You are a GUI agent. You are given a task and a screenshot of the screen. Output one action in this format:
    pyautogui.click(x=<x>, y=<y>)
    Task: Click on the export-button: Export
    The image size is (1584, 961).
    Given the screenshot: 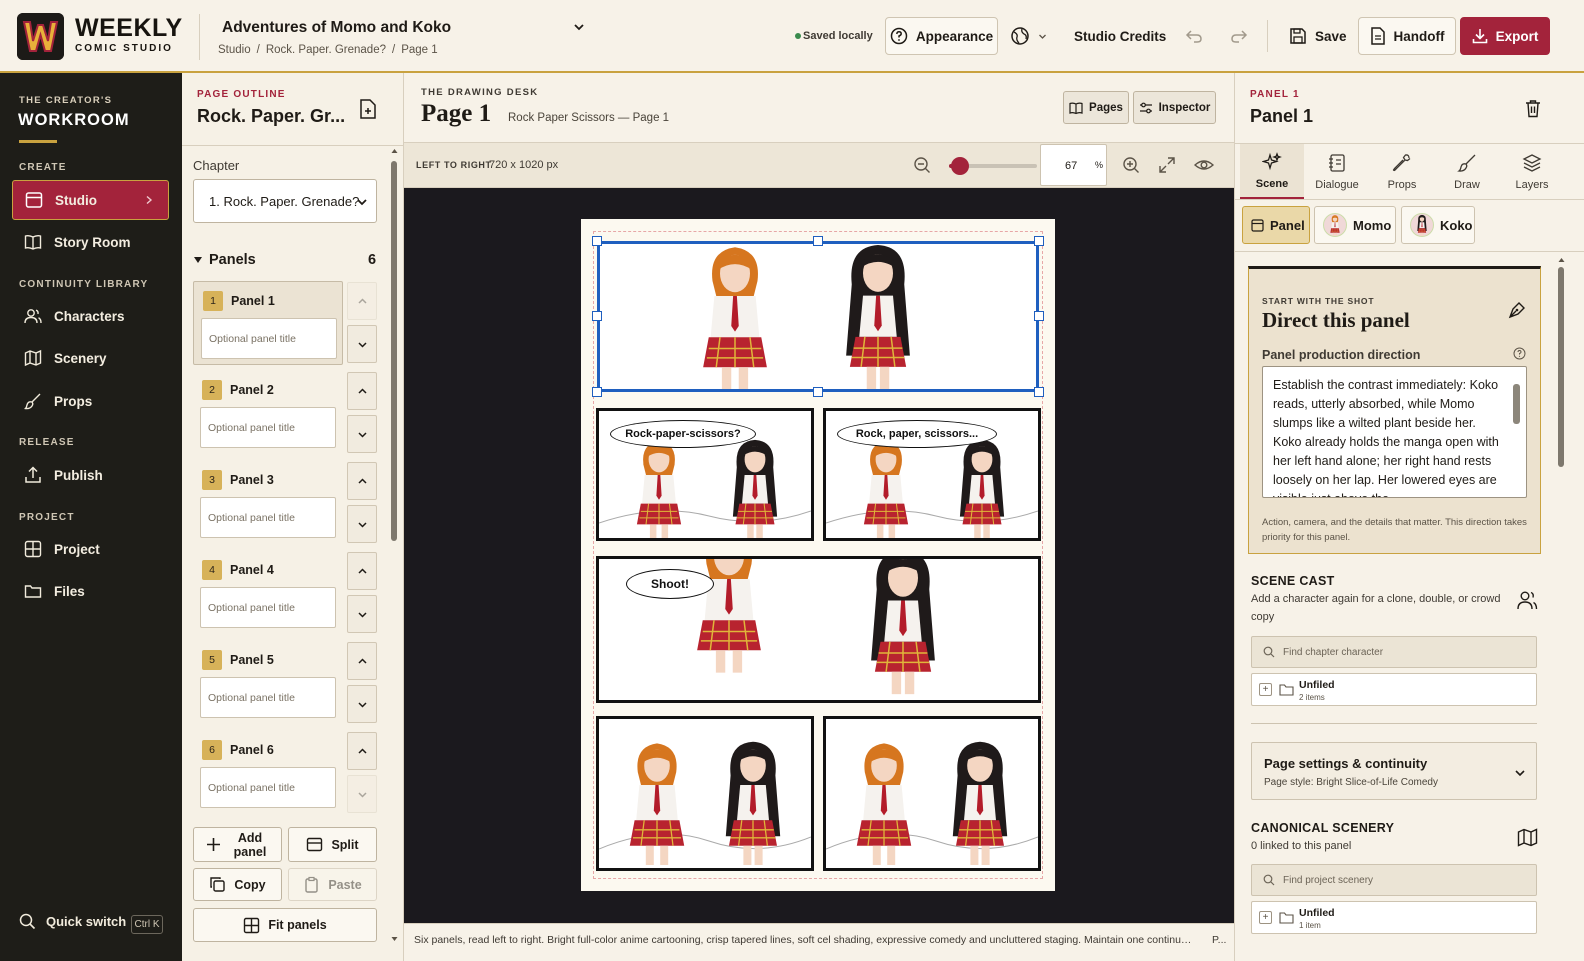 What is the action you would take?
    pyautogui.click(x=1505, y=36)
    